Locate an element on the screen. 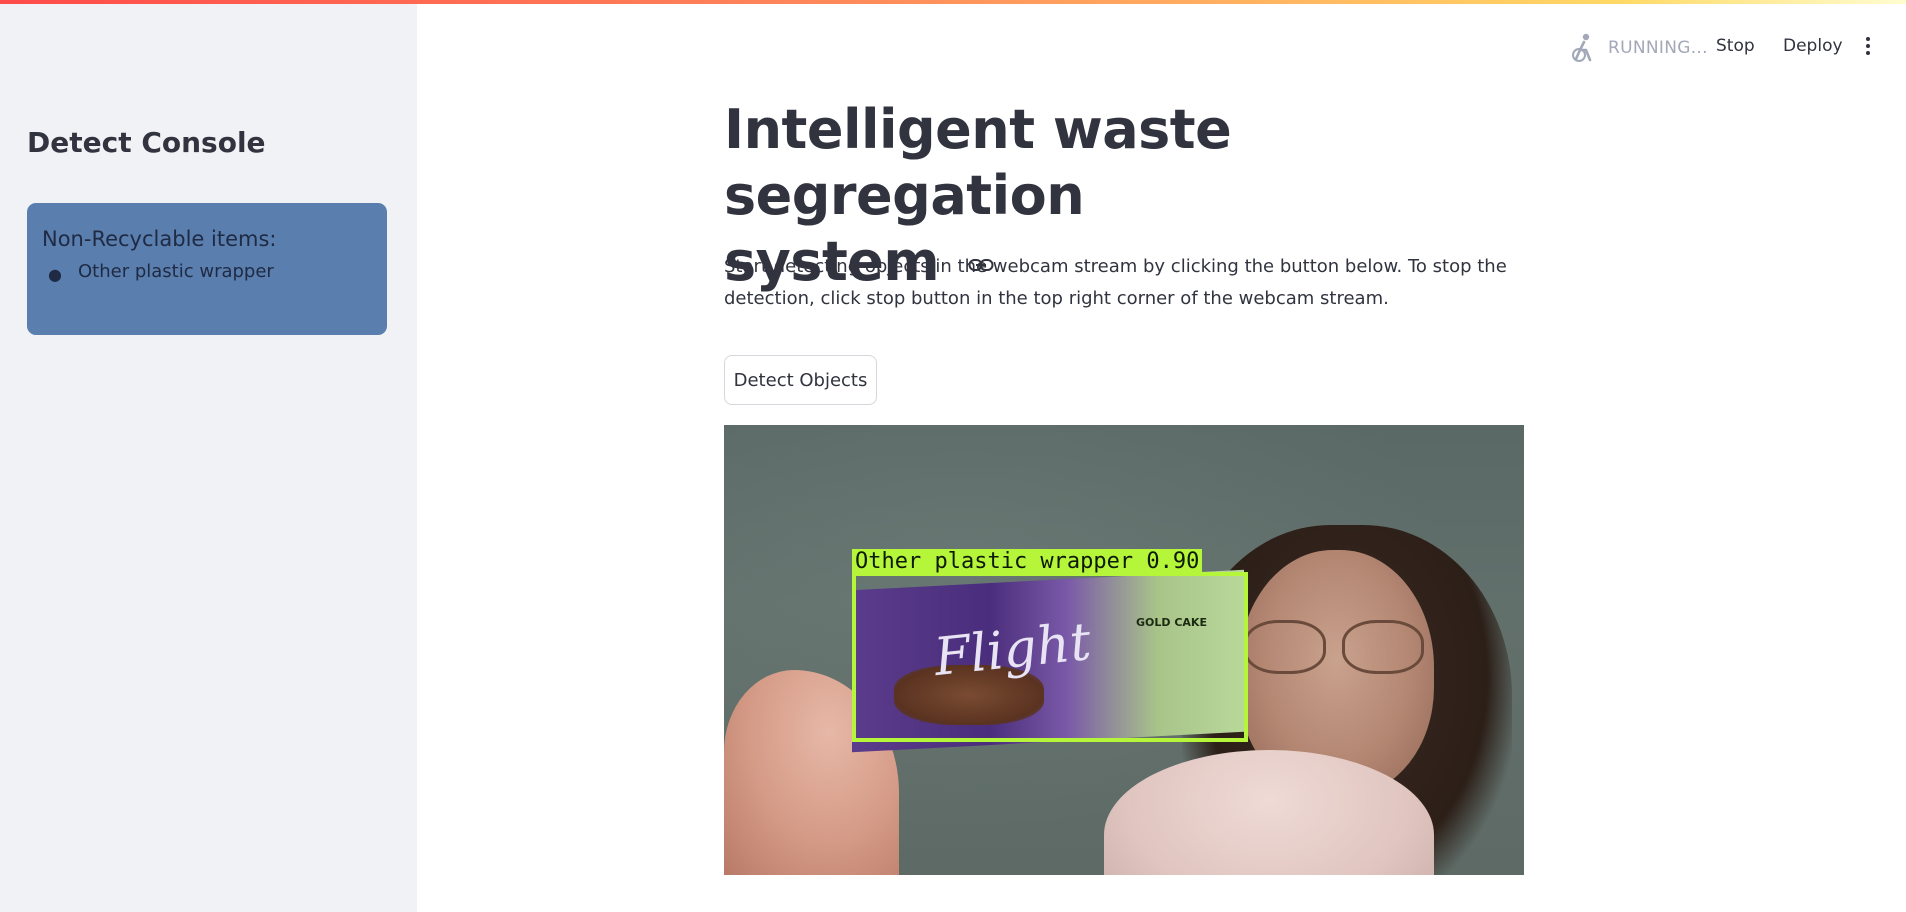 Image resolution: width=1906 pixels, height=912 pixels. top-decoration-bar is located at coordinates (953, 2).